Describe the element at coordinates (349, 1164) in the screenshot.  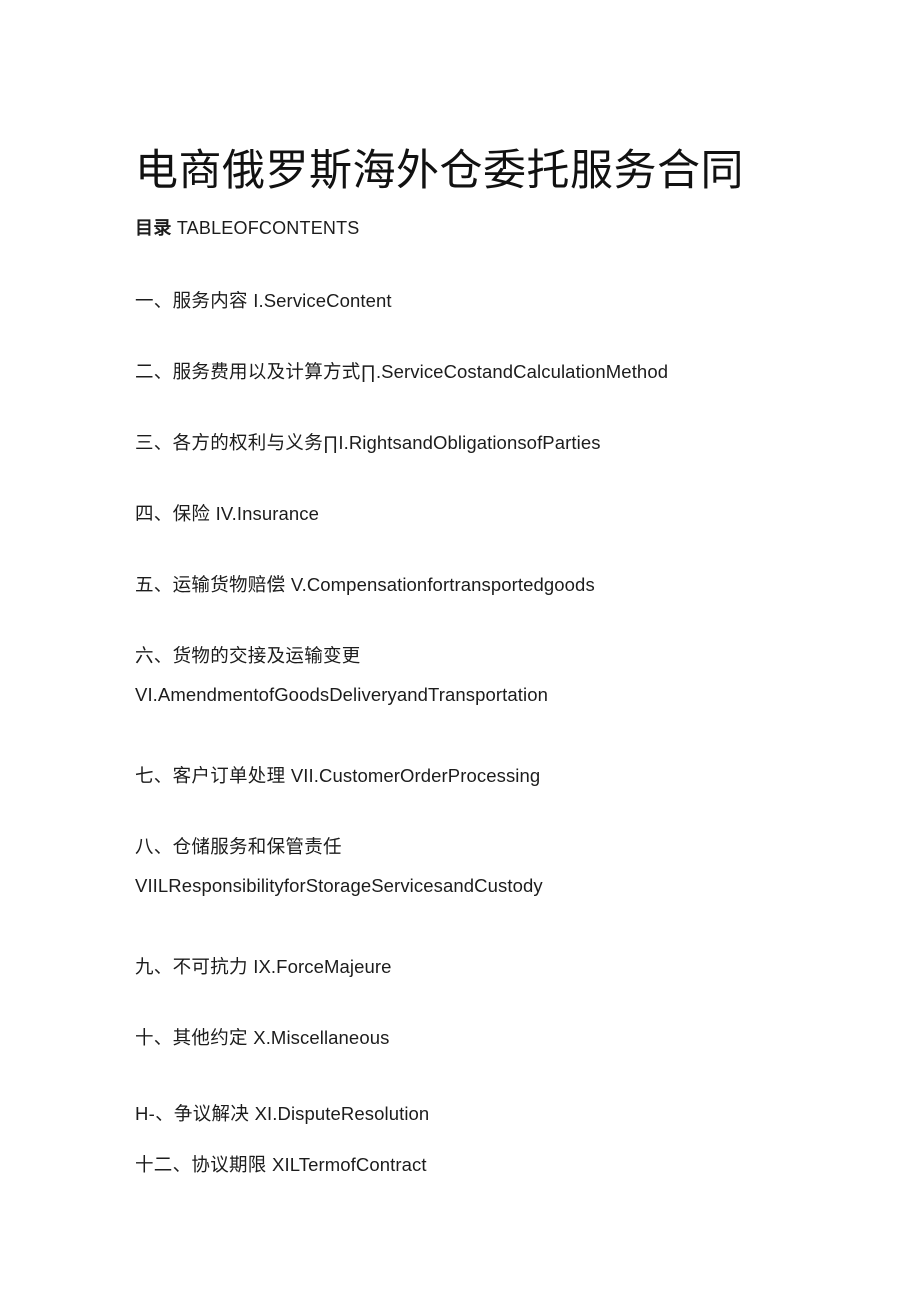
I see `toc-entry-latin: XILTermofContract` at that location.